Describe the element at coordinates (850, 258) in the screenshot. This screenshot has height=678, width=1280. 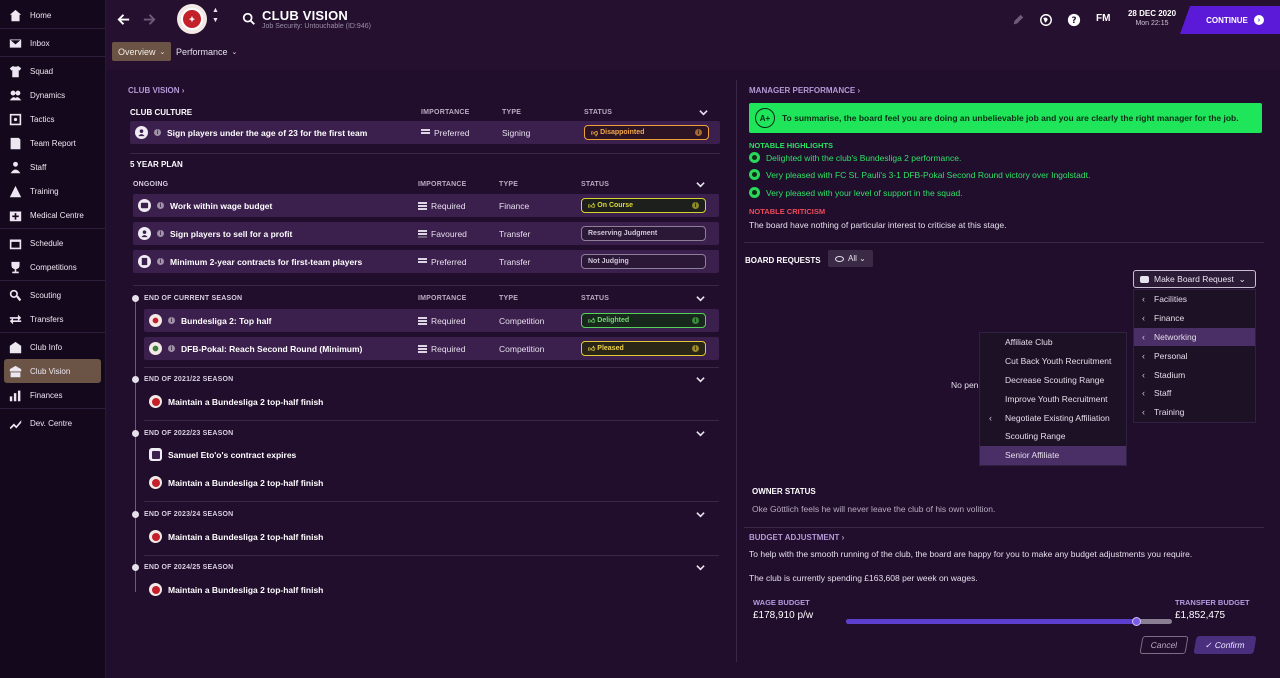
I see `board-request-filter: All ⌄` at that location.